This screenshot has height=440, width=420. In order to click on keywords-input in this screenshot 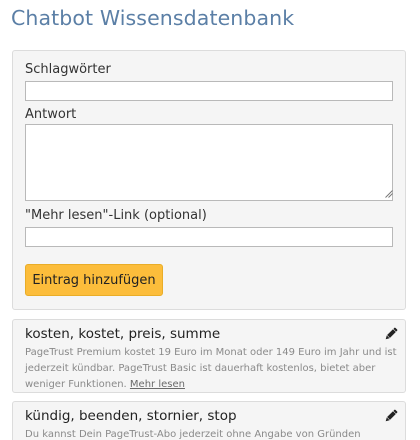, I will do `click(209, 91)`.